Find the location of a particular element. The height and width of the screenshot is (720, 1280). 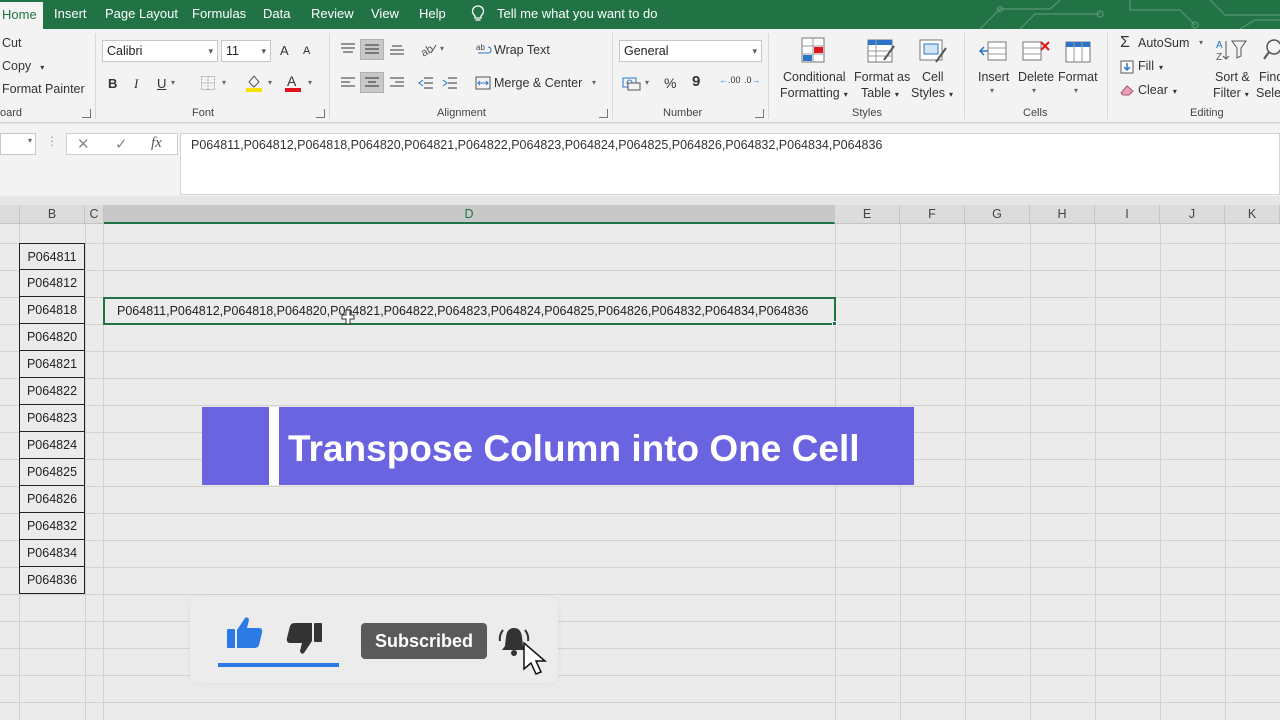

bold-button: B is located at coordinates (112, 83).